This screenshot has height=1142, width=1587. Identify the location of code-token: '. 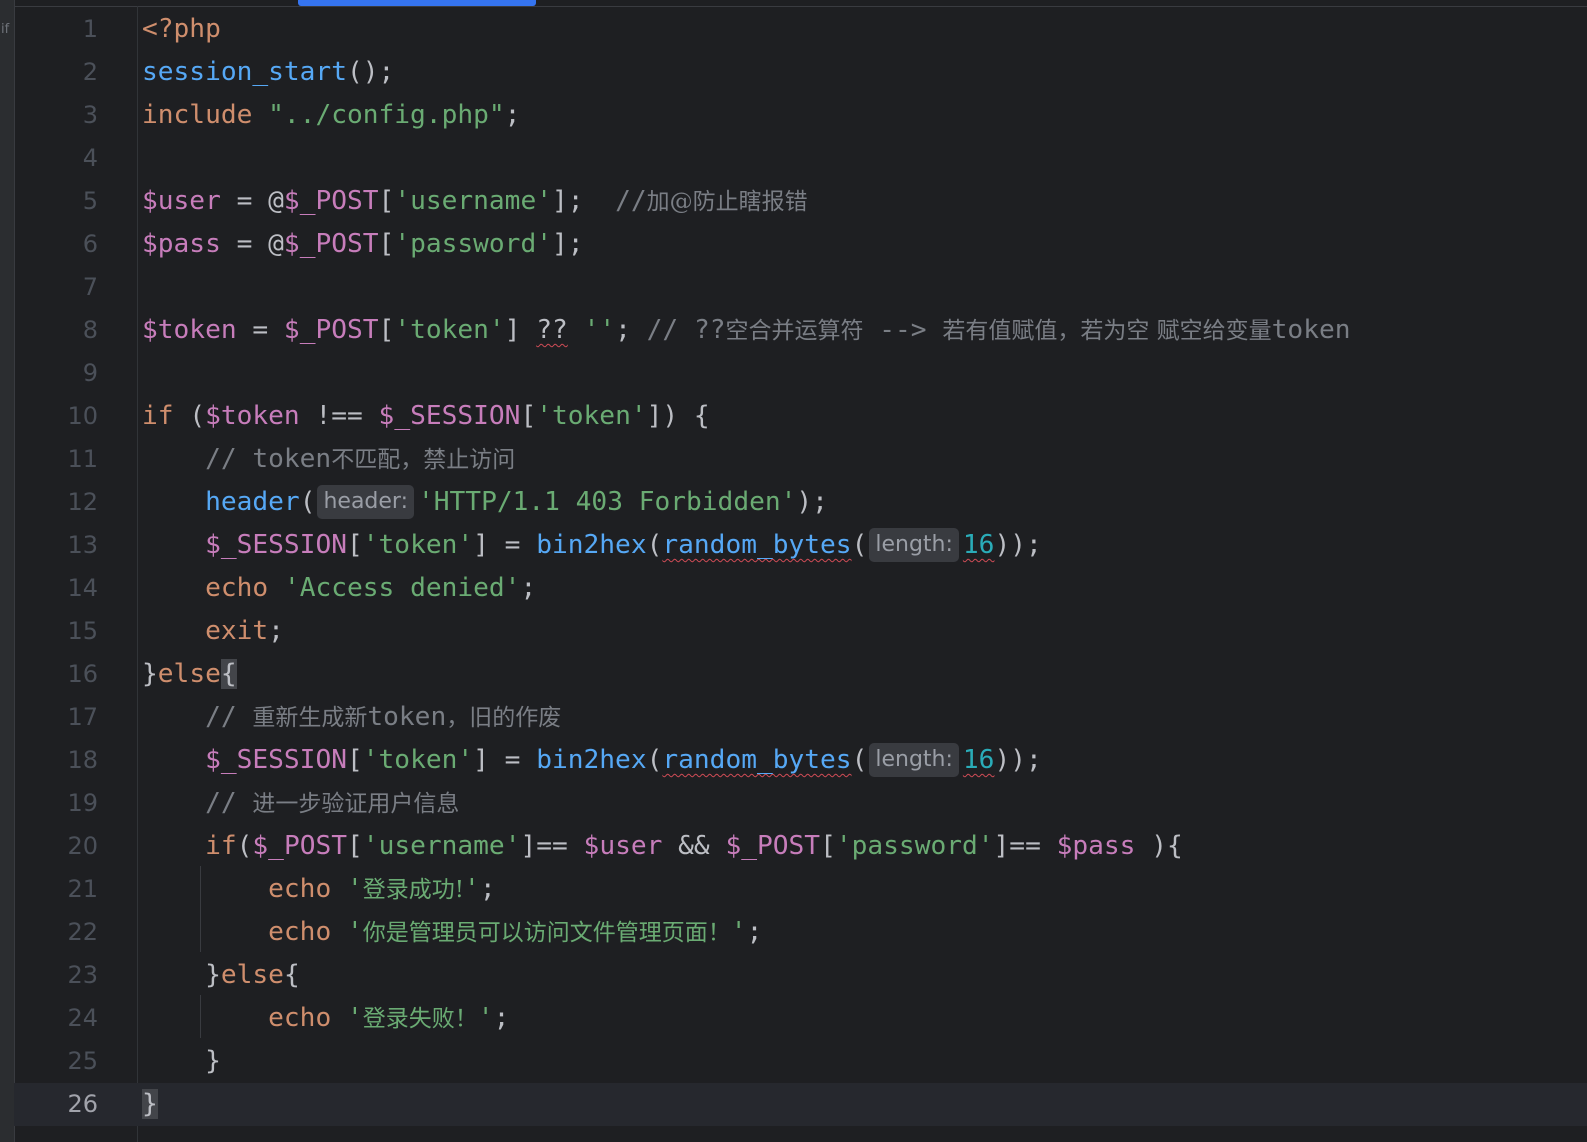
(355, 1018).